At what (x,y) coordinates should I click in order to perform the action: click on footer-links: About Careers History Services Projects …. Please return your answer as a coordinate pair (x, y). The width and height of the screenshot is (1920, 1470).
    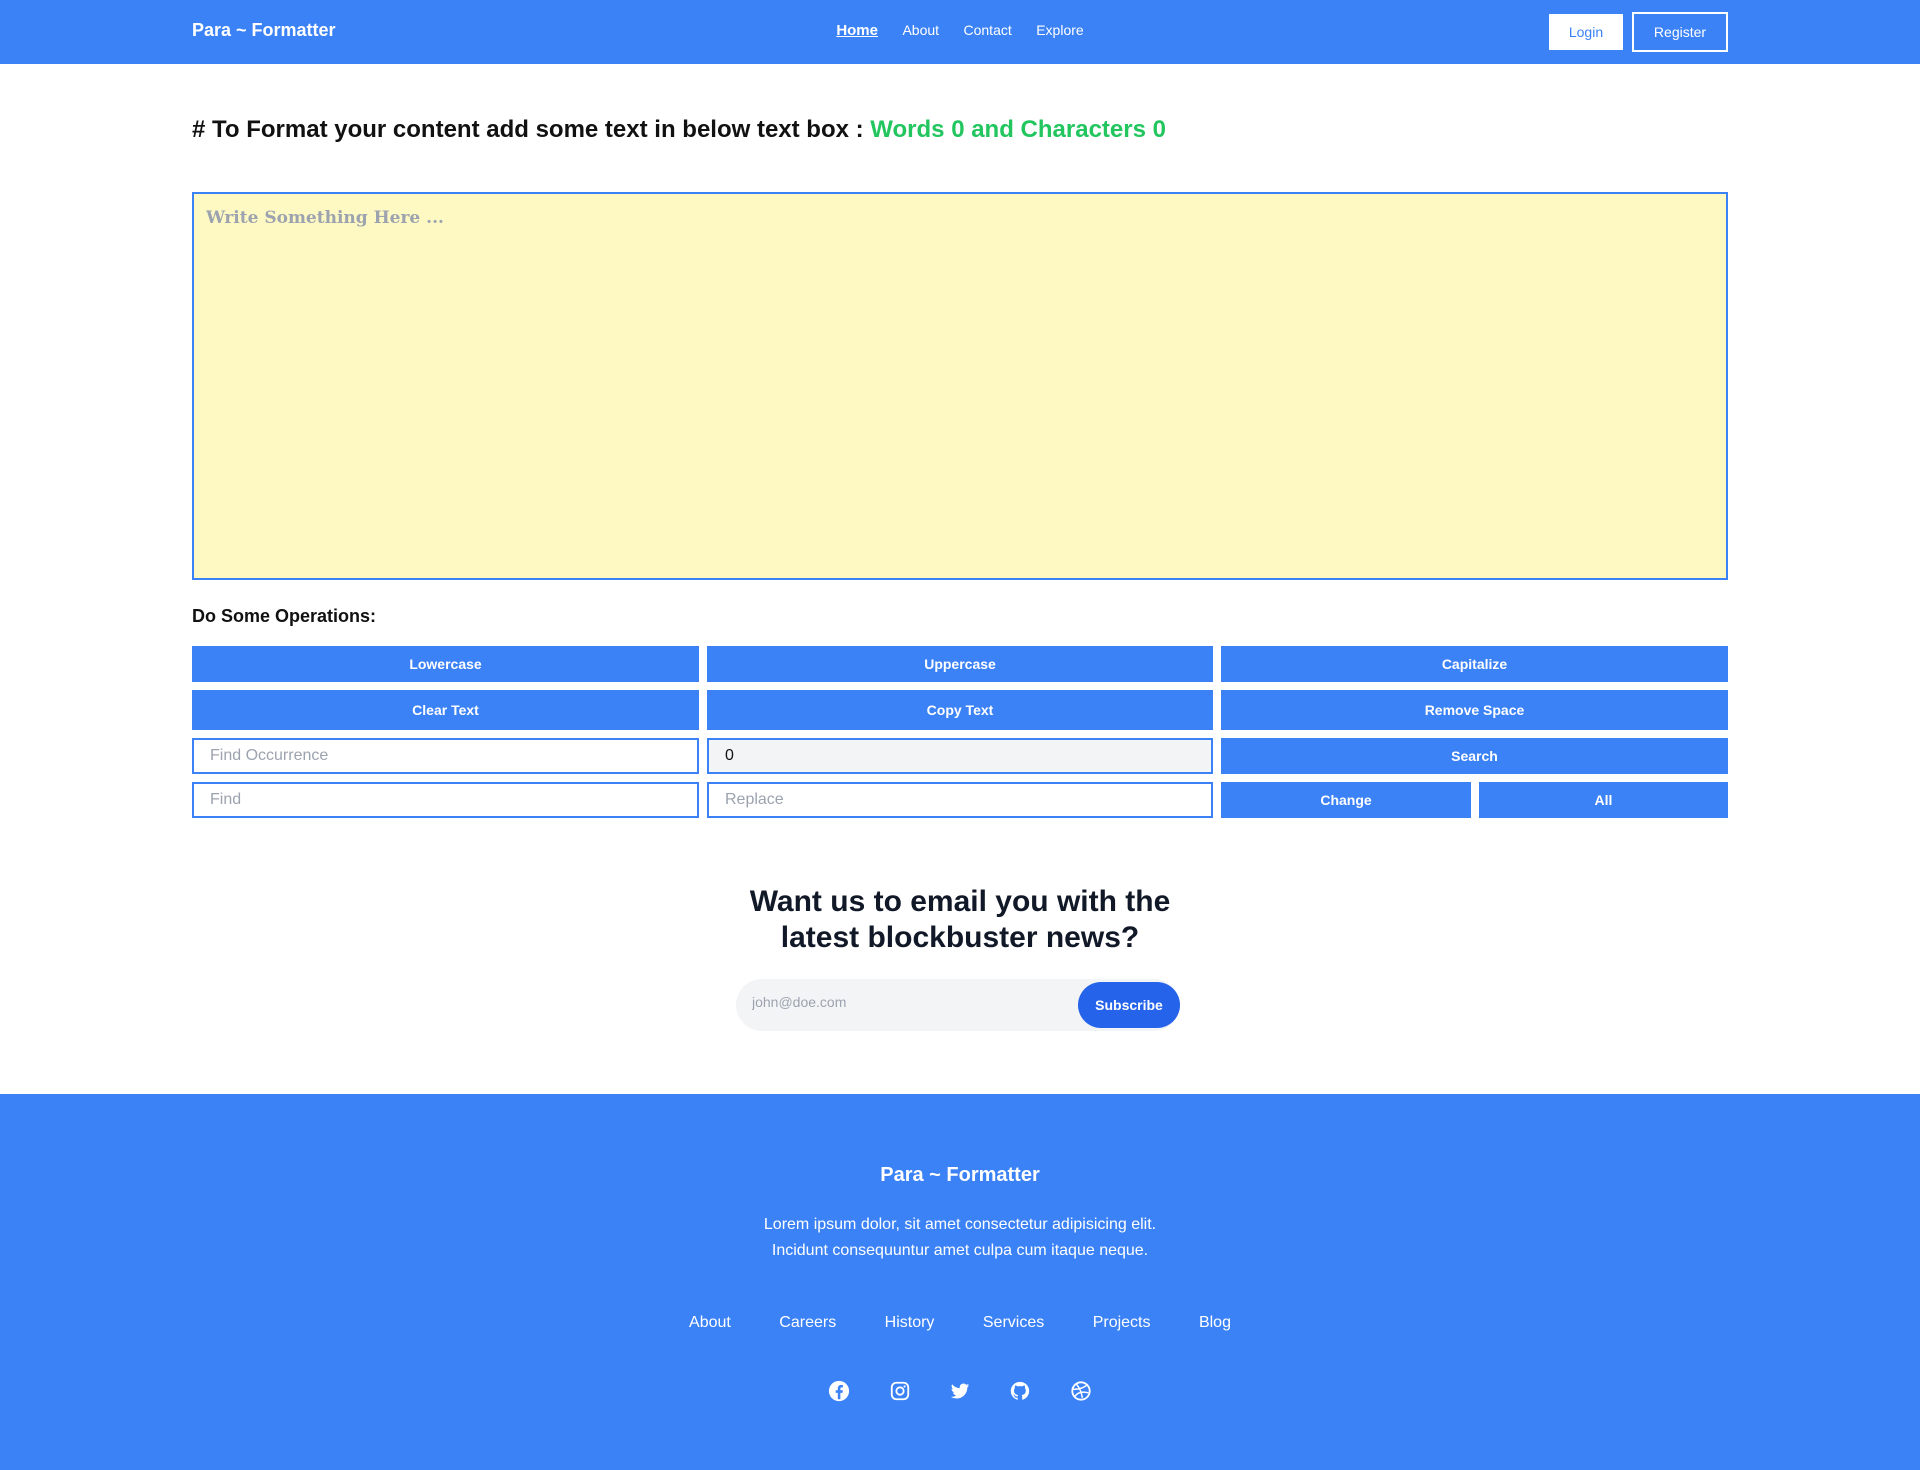
    Looking at the image, I should click on (960, 1323).